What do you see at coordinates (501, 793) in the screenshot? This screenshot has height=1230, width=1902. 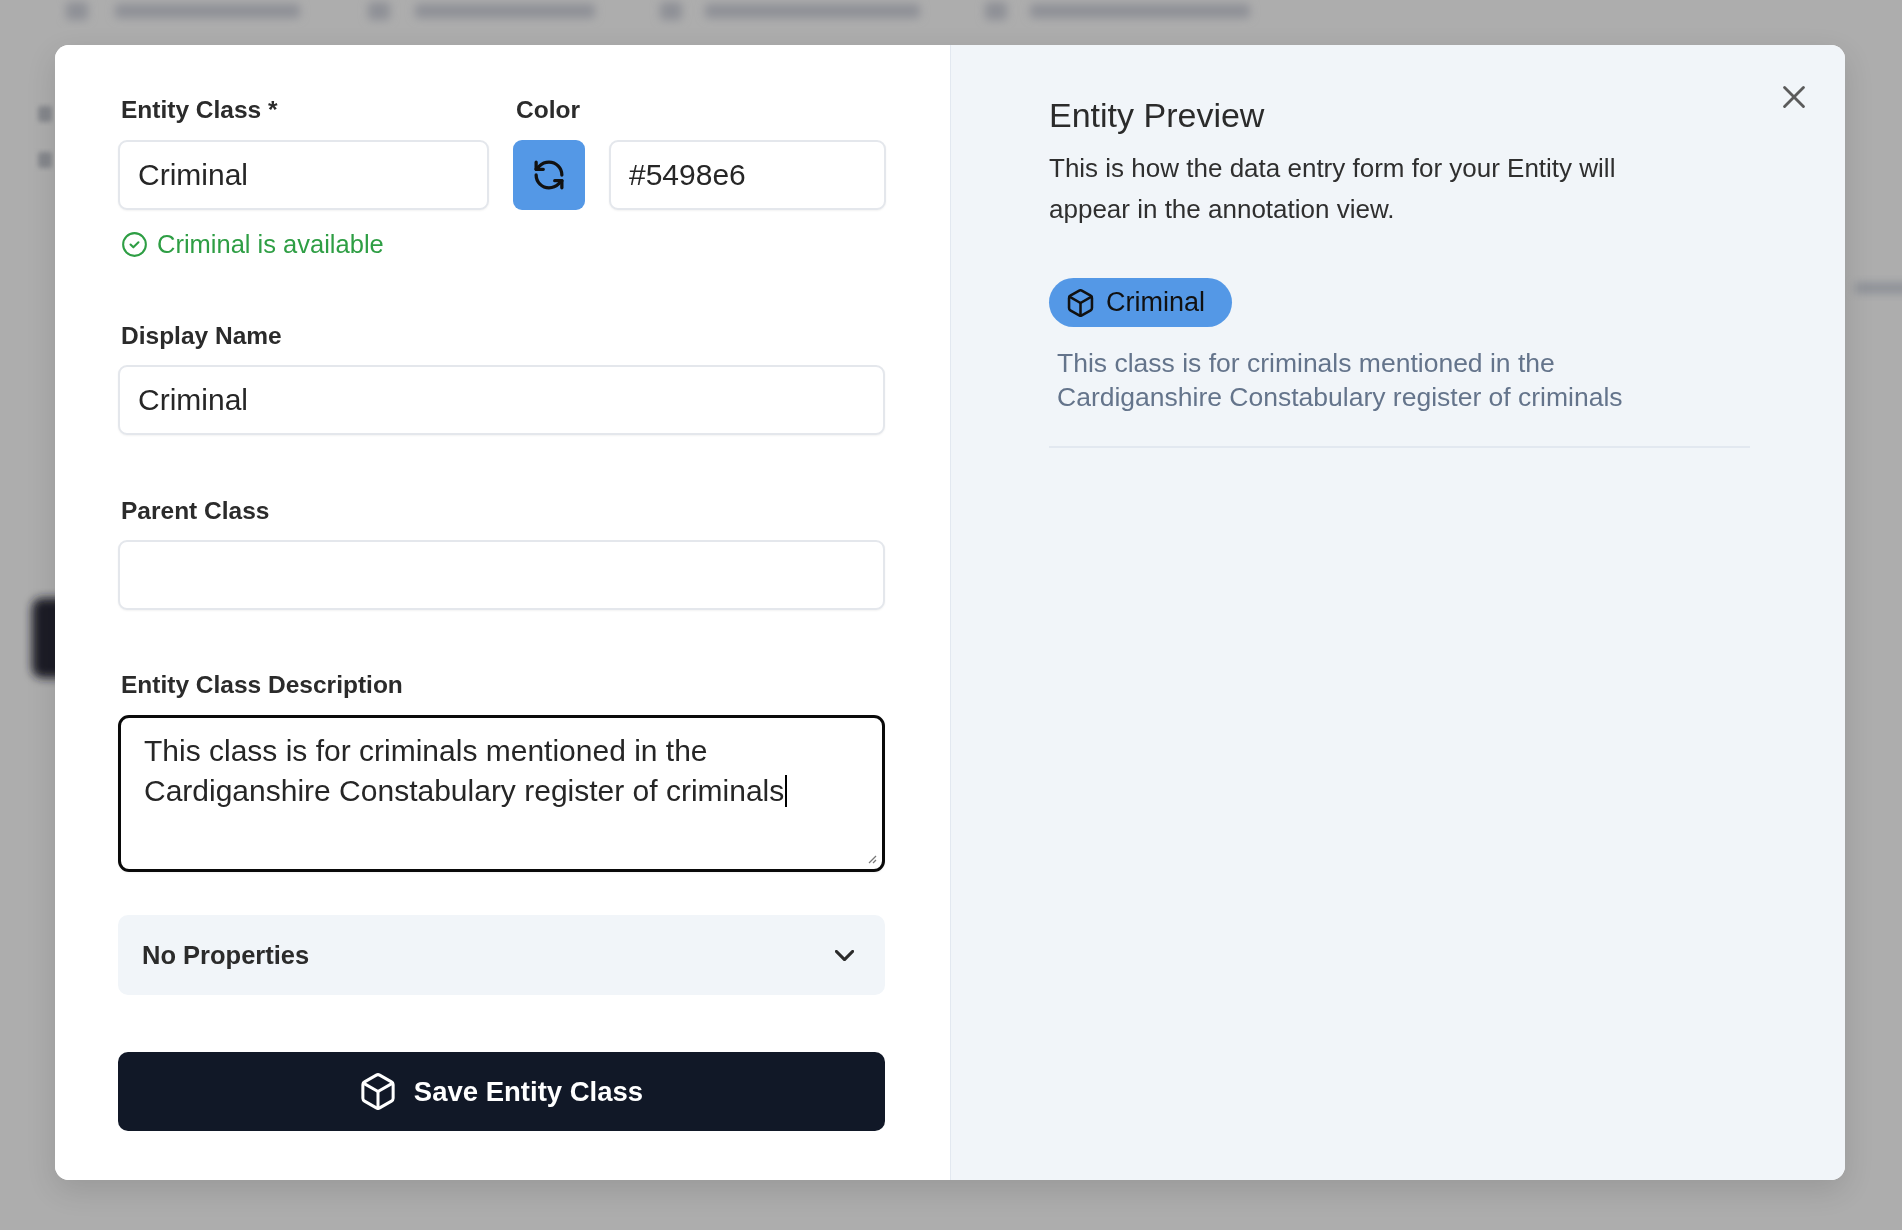 I see `description-textarea: This class is for criminals mentioned in the Cardiganshire Constabulary register of criminals` at bounding box center [501, 793].